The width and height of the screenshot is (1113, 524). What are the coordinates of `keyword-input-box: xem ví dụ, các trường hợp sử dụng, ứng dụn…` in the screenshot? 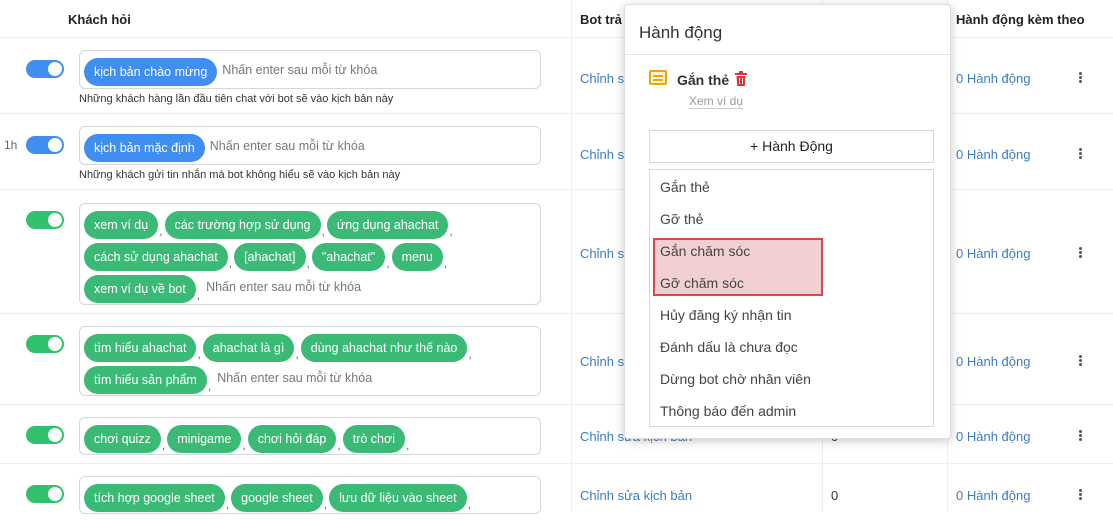 It's located at (310, 254).